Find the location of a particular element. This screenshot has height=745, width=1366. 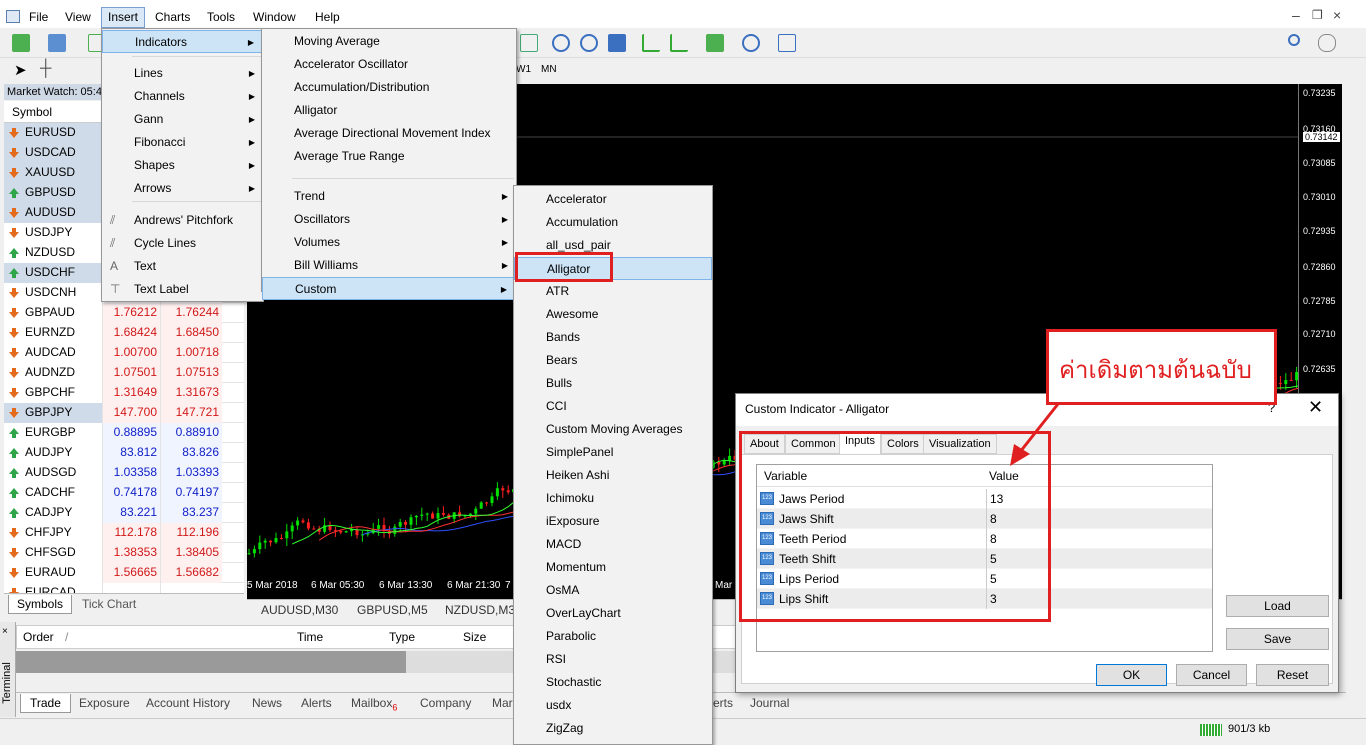

profiles-icon is located at coordinates (57, 43).